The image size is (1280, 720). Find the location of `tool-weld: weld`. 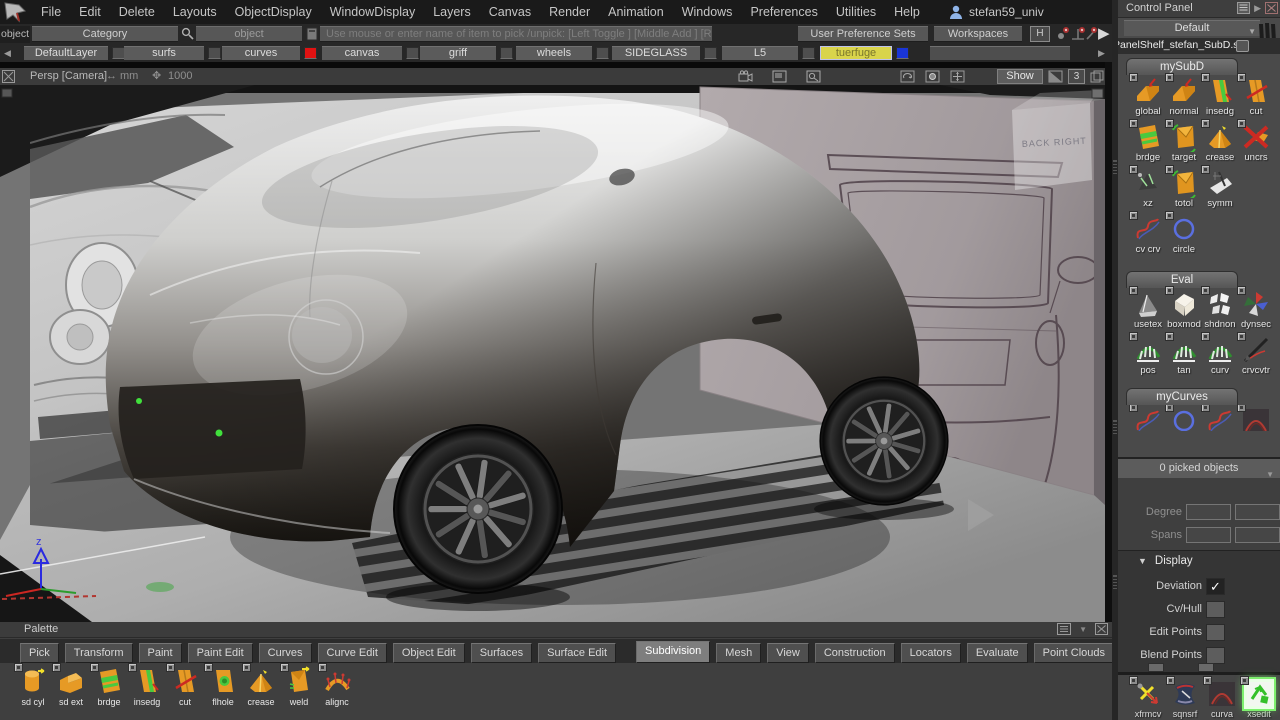

tool-weld: weld is located at coordinates (298, 685).